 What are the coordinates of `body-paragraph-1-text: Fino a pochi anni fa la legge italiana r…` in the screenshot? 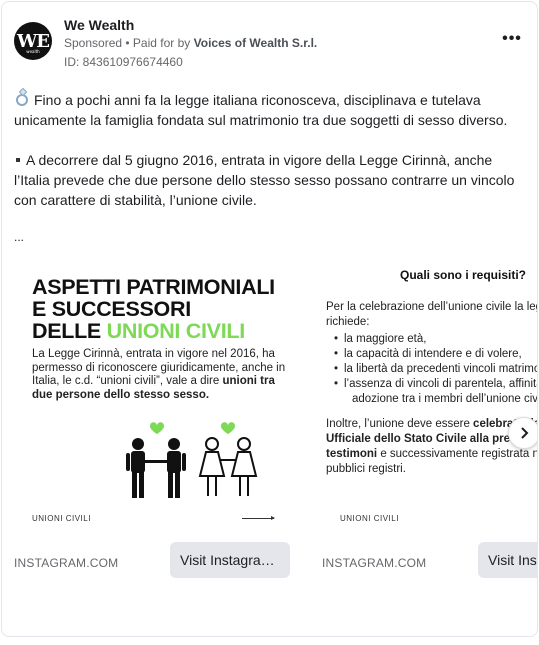 It's located at (261, 110).